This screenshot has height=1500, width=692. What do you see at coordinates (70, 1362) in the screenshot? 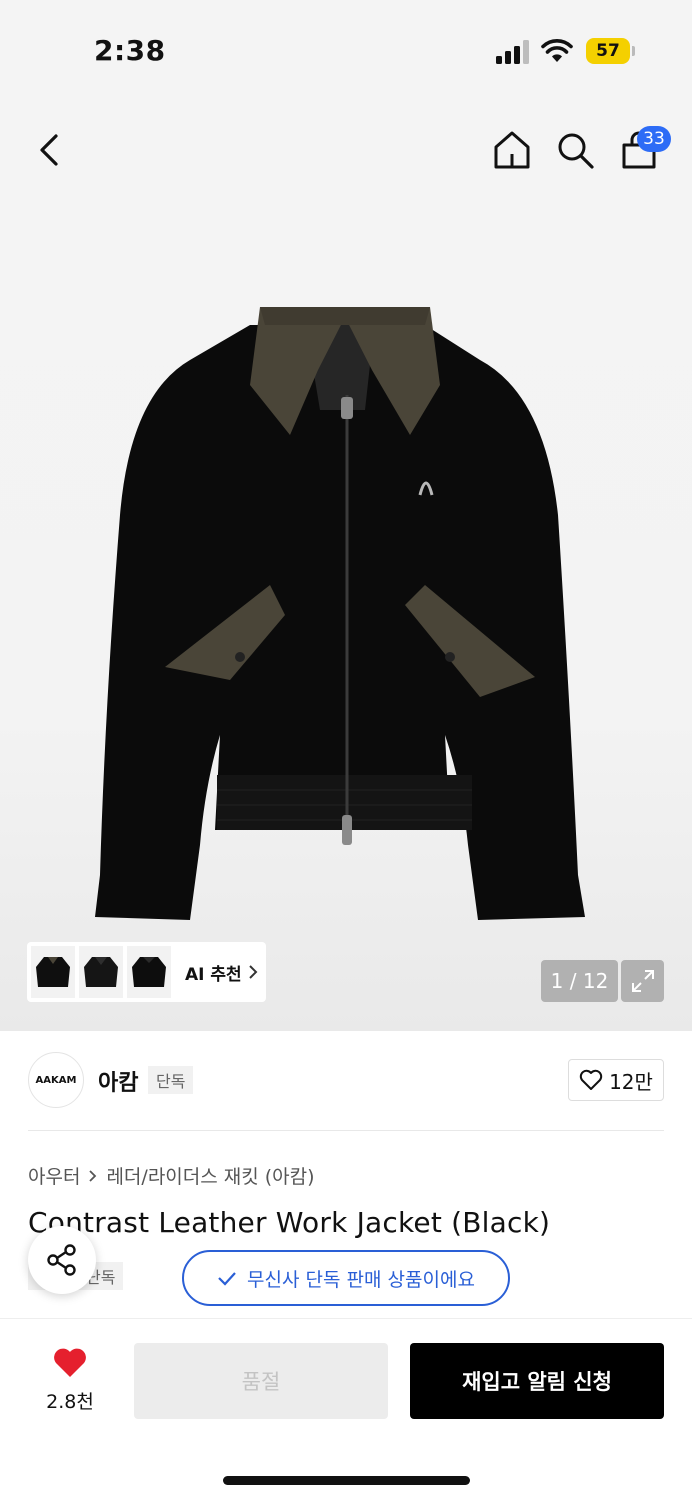
I see `heart-filled-icon` at bounding box center [70, 1362].